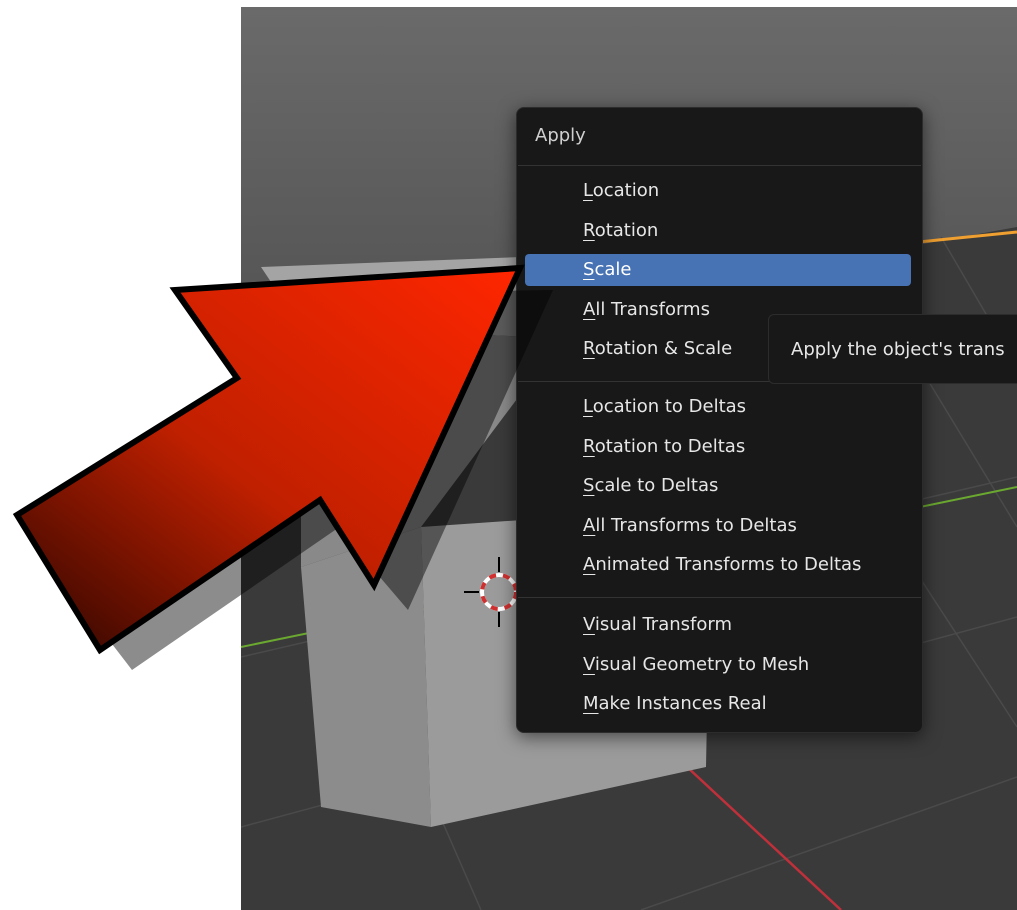  I want to click on menu-item-animated-transforms-to-deltas: Animated Transforms to Deltas, so click(718, 565).